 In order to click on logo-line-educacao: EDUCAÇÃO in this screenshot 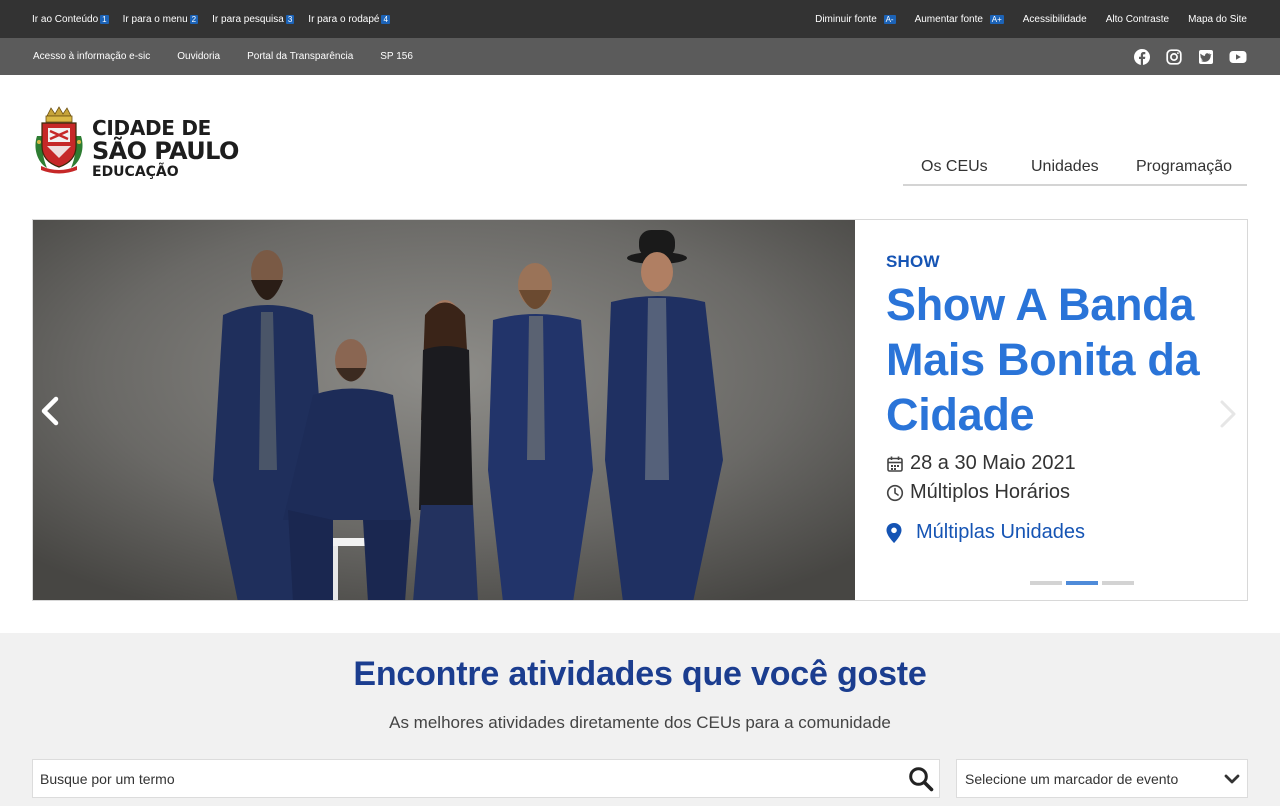, I will do `click(135, 172)`.